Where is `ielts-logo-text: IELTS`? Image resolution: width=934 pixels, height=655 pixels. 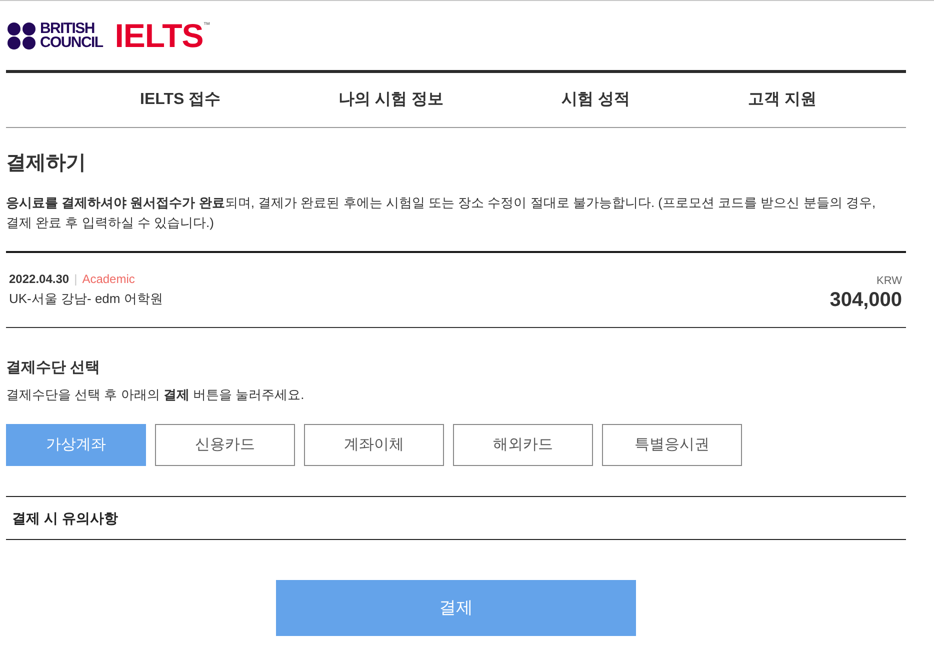
ielts-logo-text: IELTS is located at coordinates (159, 35).